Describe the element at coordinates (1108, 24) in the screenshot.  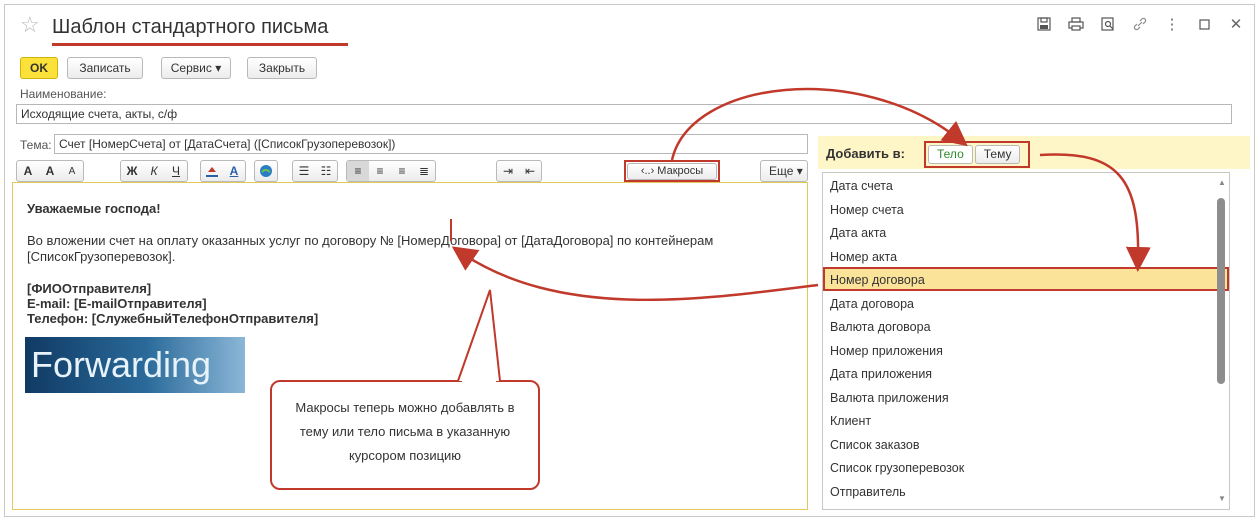
I see `preview-icon` at that location.